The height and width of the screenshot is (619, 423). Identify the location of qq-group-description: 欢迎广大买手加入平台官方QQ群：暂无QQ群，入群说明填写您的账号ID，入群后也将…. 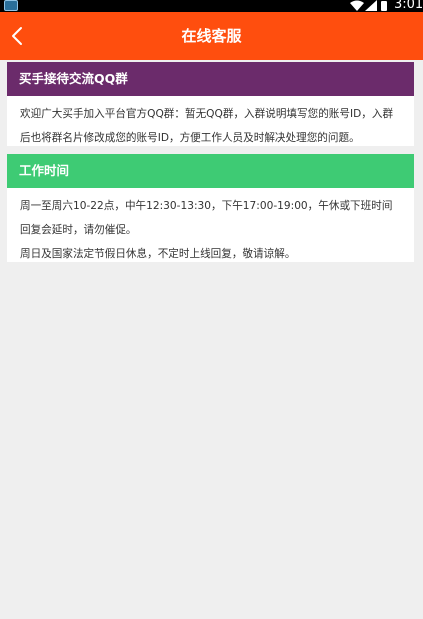
(207, 126).